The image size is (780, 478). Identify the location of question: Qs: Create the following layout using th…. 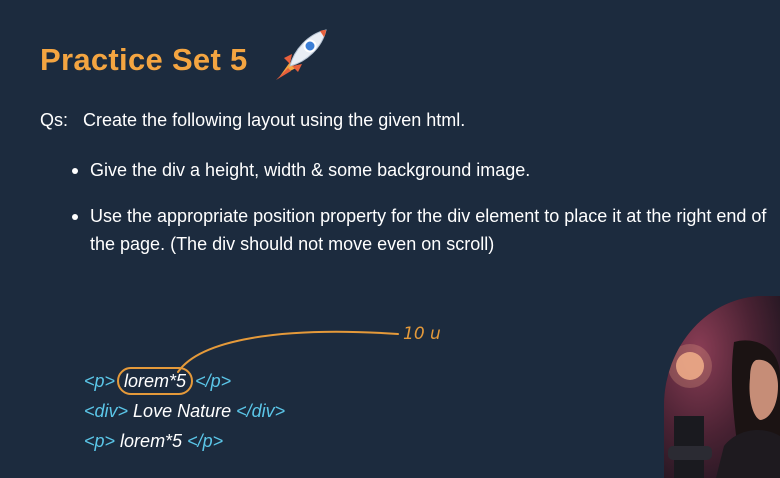
(252, 120).